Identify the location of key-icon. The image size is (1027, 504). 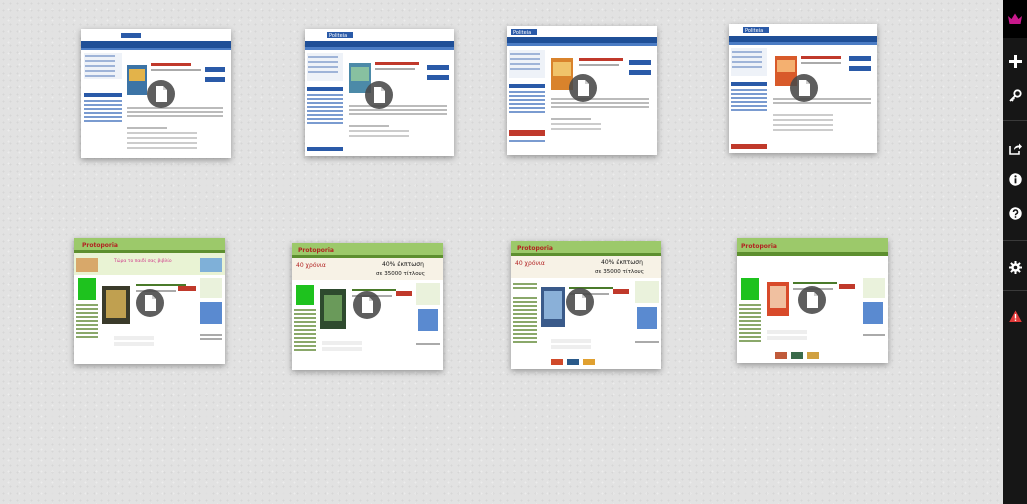
(1015, 95).